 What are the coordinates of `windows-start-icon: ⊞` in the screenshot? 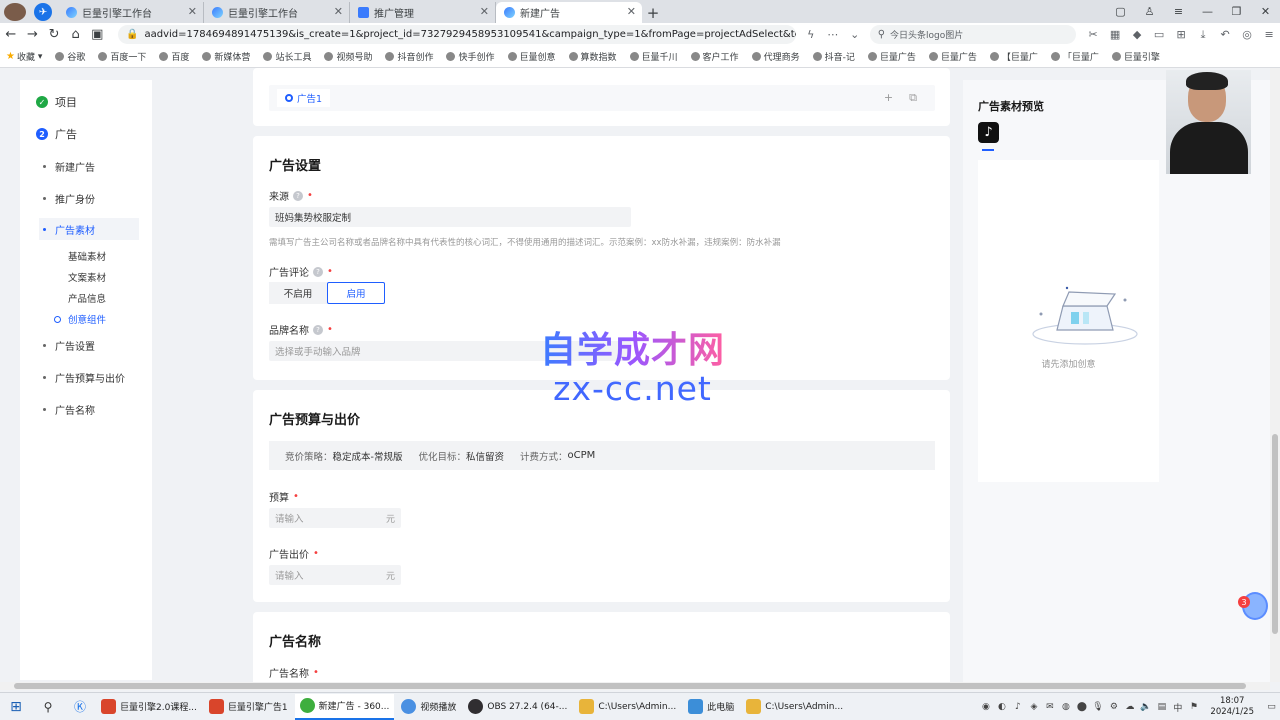 It's located at (16, 707).